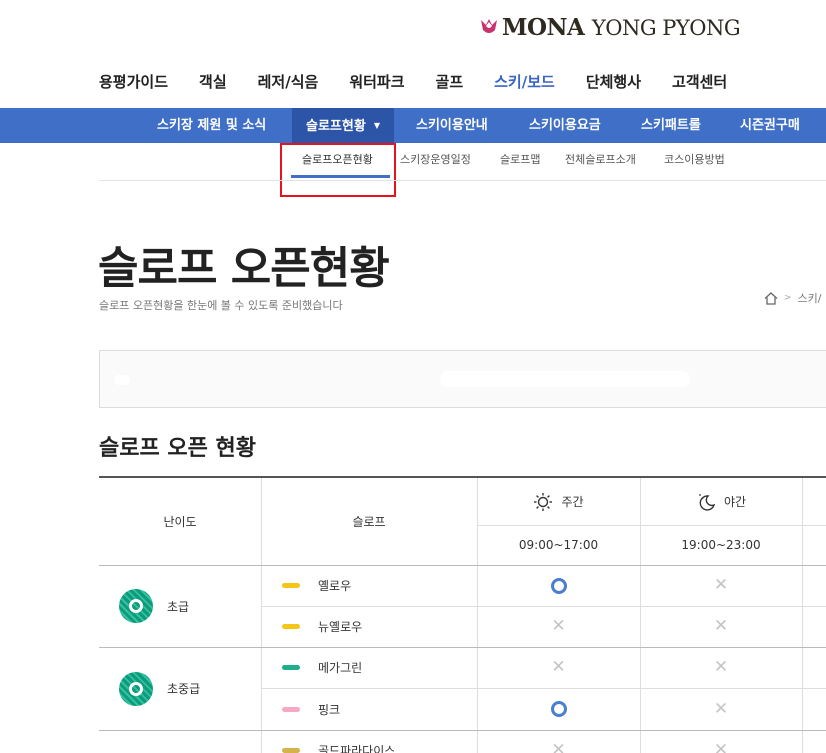 The image size is (826, 753). I want to click on page-description: 슬로프 오픈현황을 한눈에 볼 수 있도록 준비했습니다, so click(221, 305).